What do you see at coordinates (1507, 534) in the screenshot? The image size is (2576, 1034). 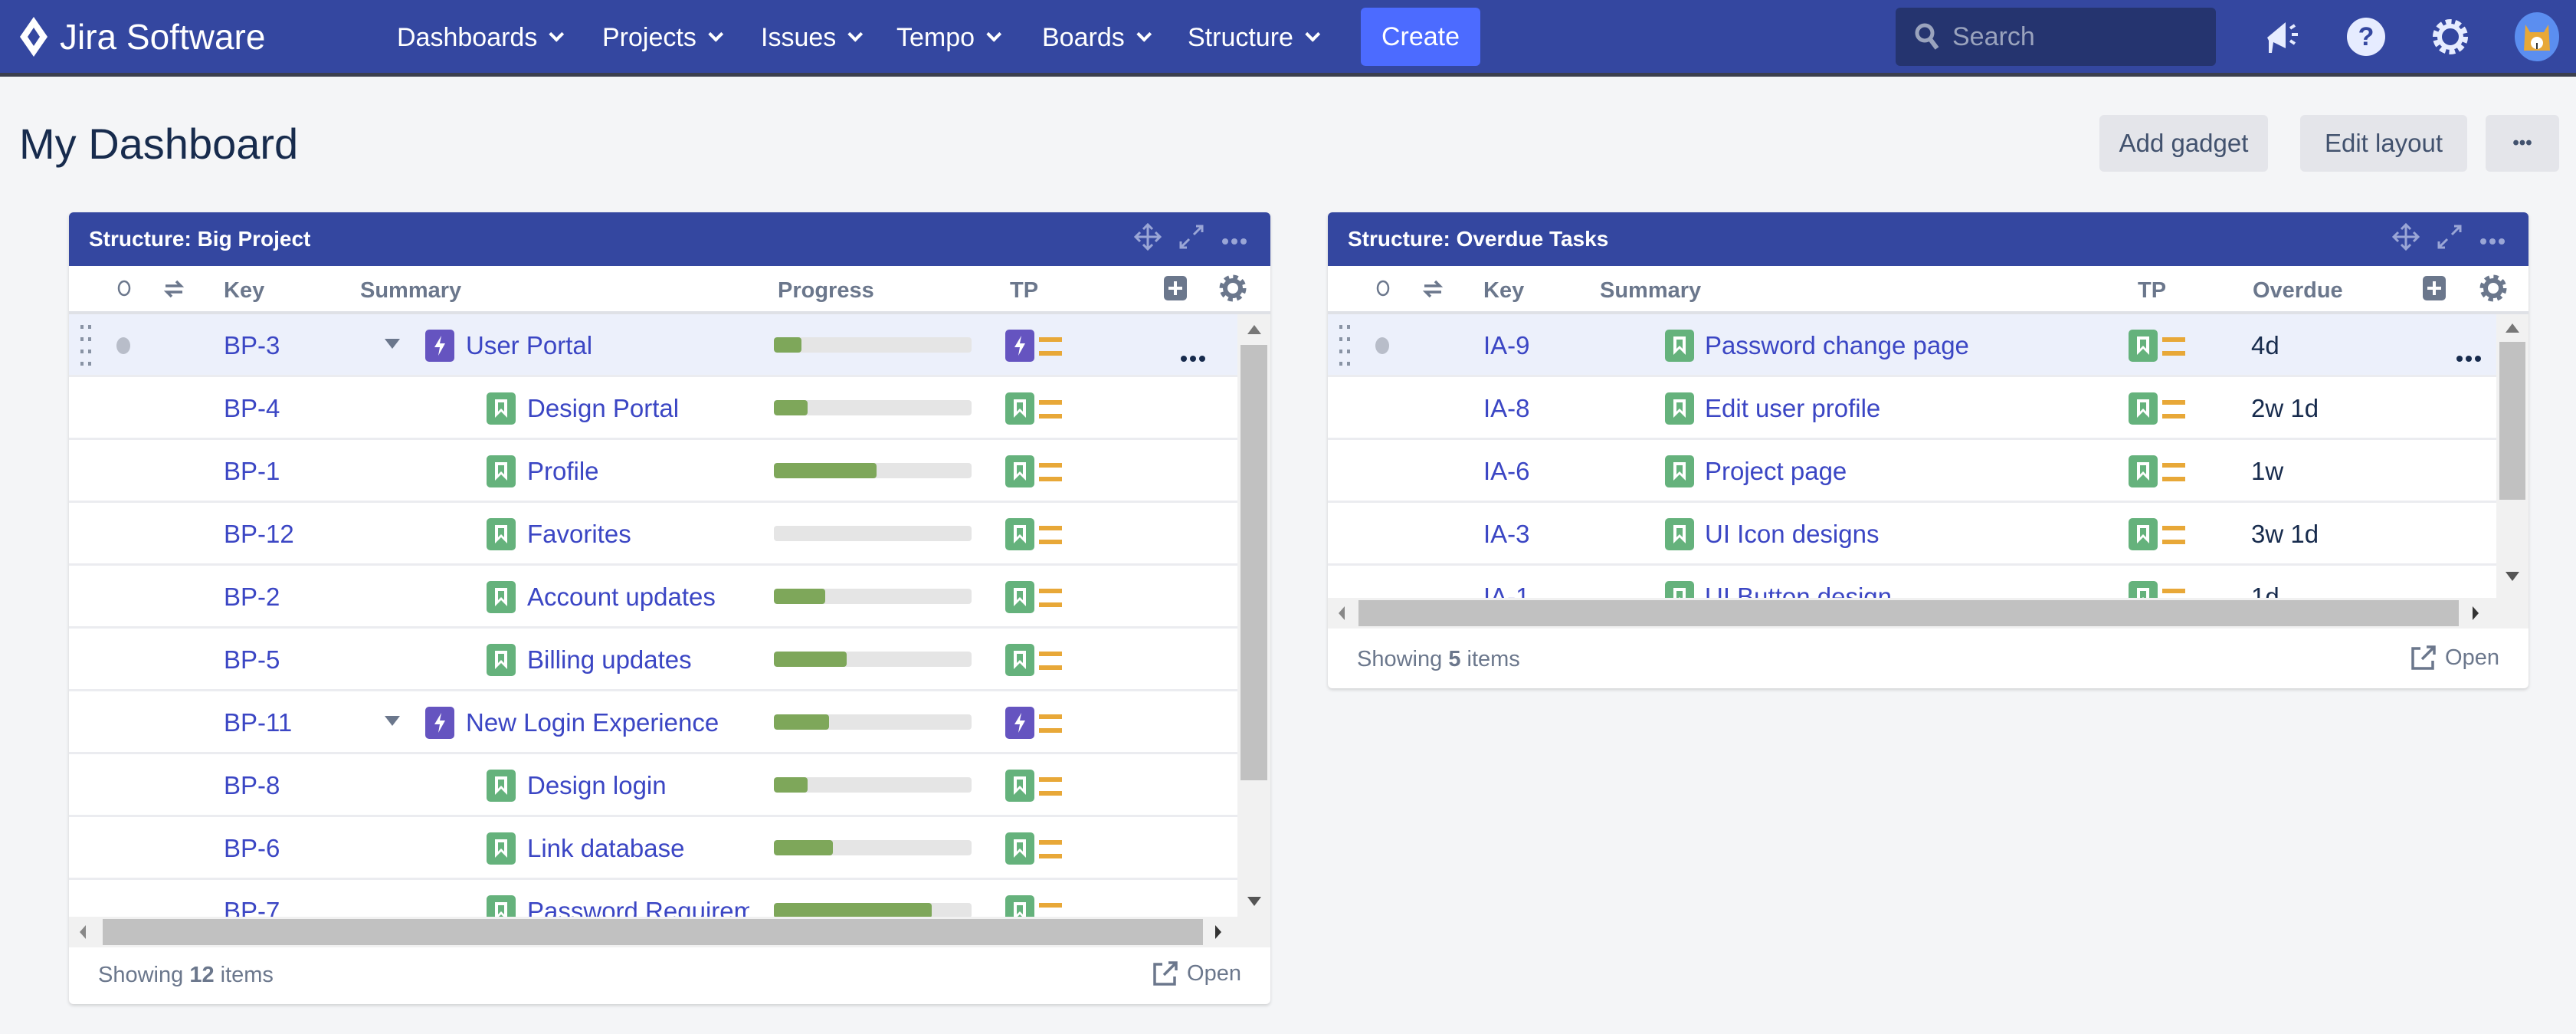 I see `issue-key-link: IA-3` at bounding box center [1507, 534].